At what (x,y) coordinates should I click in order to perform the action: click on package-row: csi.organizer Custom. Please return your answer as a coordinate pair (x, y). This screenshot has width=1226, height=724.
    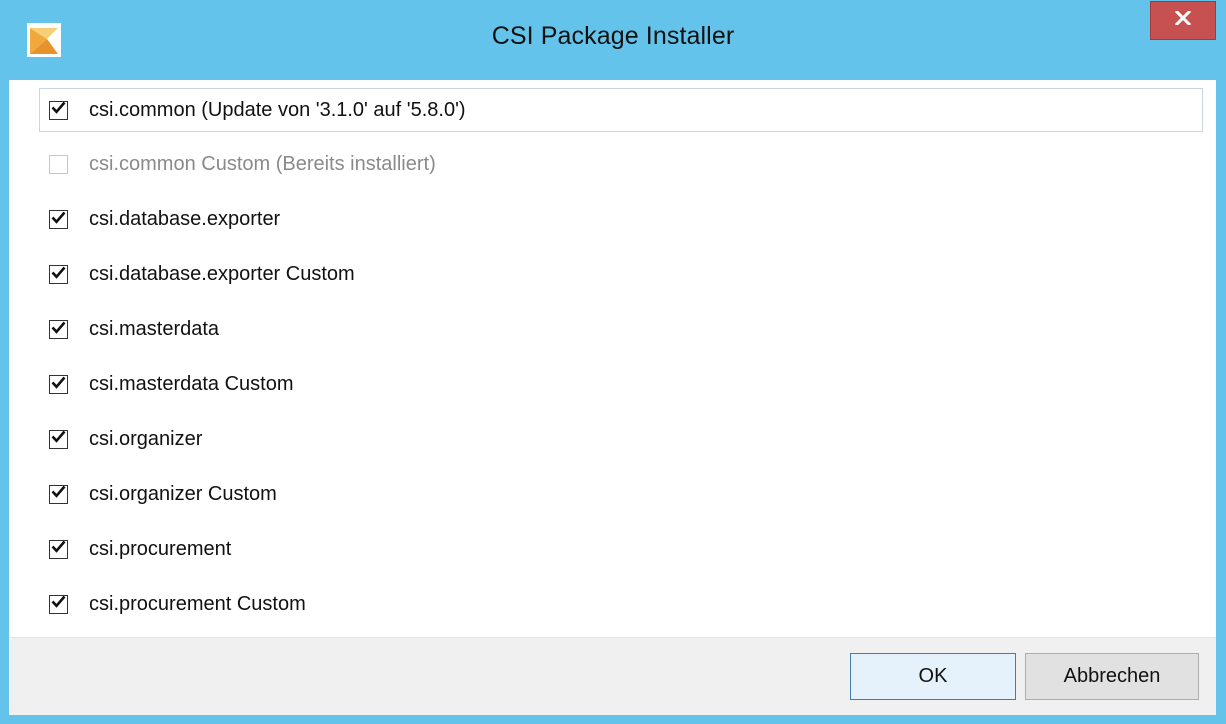
    Looking at the image, I should click on (163, 494).